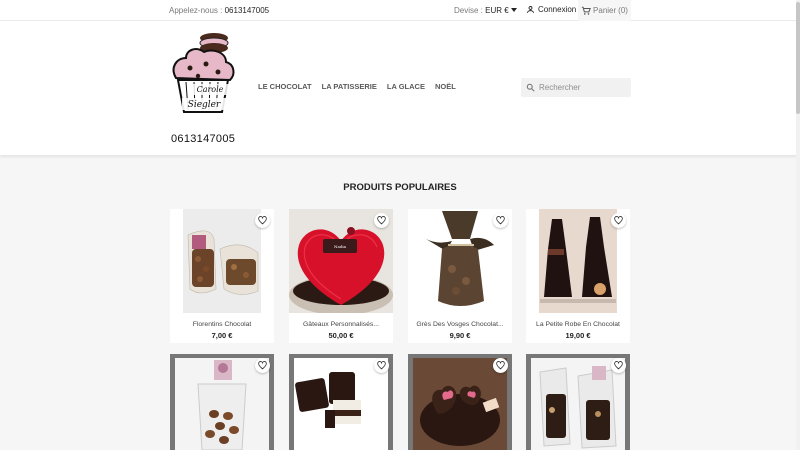 This screenshot has height=450, width=800. Describe the element at coordinates (460, 335) in the screenshot. I see `product-price: 9,90 €` at that location.